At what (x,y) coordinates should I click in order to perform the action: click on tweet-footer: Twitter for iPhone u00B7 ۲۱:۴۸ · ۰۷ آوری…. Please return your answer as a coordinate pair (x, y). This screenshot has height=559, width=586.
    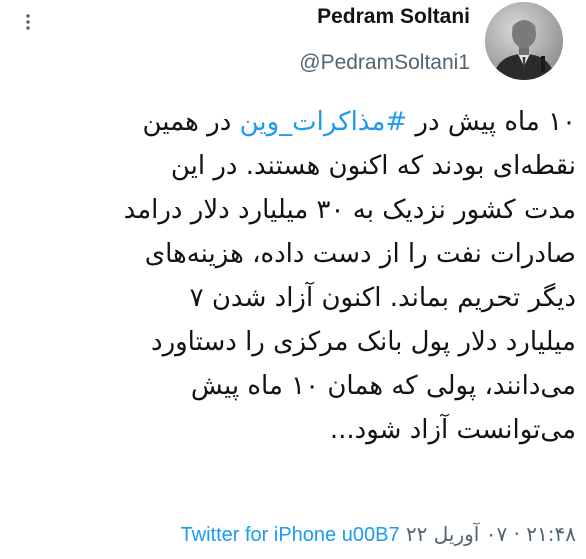
    Looking at the image, I should click on (378, 534).